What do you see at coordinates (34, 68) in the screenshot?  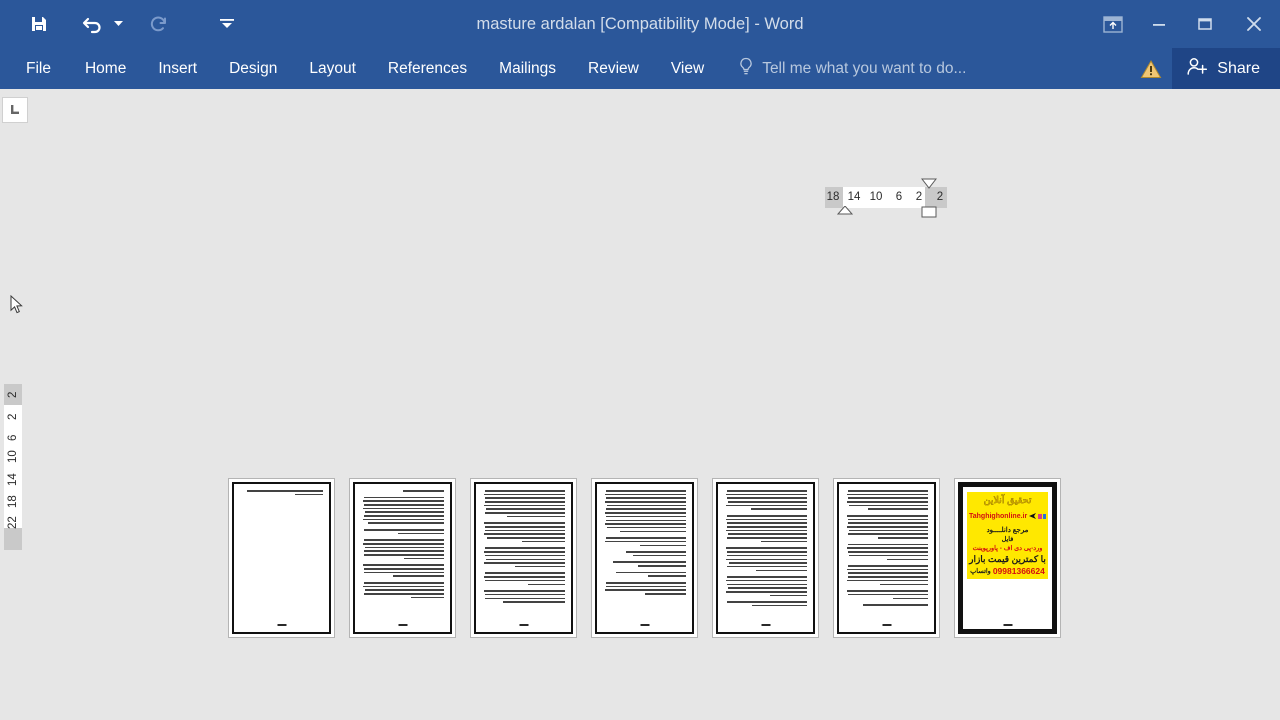 I see `tab-file: File` at bounding box center [34, 68].